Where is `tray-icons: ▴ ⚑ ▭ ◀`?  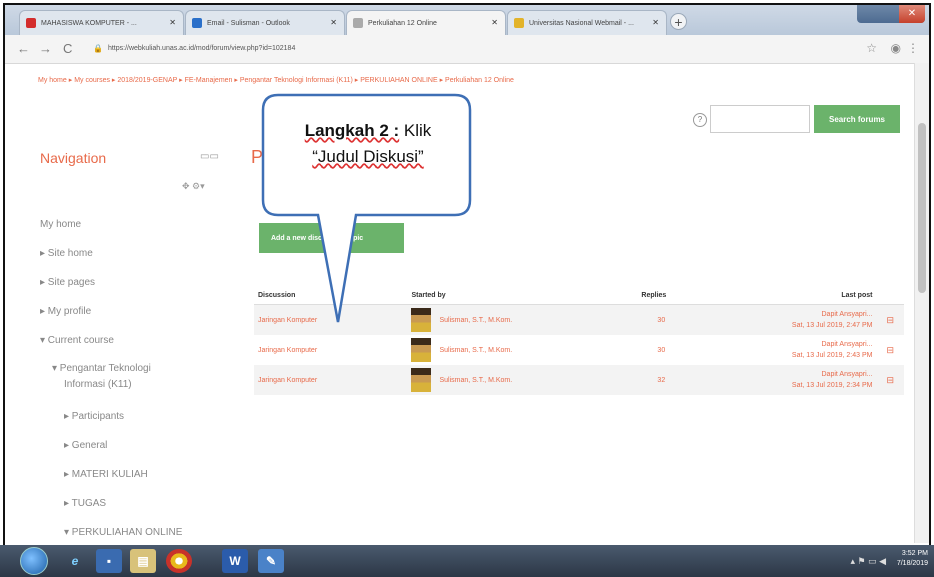
tray-icons: ▴ ⚑ ▭ ◀ is located at coordinates (868, 561).